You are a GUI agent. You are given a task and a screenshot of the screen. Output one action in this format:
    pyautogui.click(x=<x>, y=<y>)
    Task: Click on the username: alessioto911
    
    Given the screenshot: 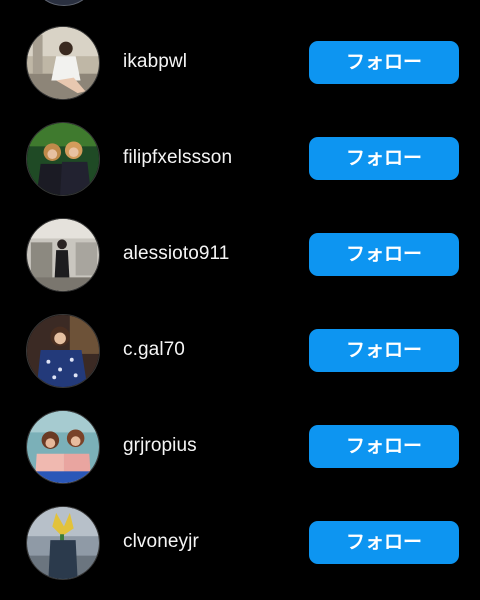 What is the action you would take?
    pyautogui.click(x=176, y=254)
    